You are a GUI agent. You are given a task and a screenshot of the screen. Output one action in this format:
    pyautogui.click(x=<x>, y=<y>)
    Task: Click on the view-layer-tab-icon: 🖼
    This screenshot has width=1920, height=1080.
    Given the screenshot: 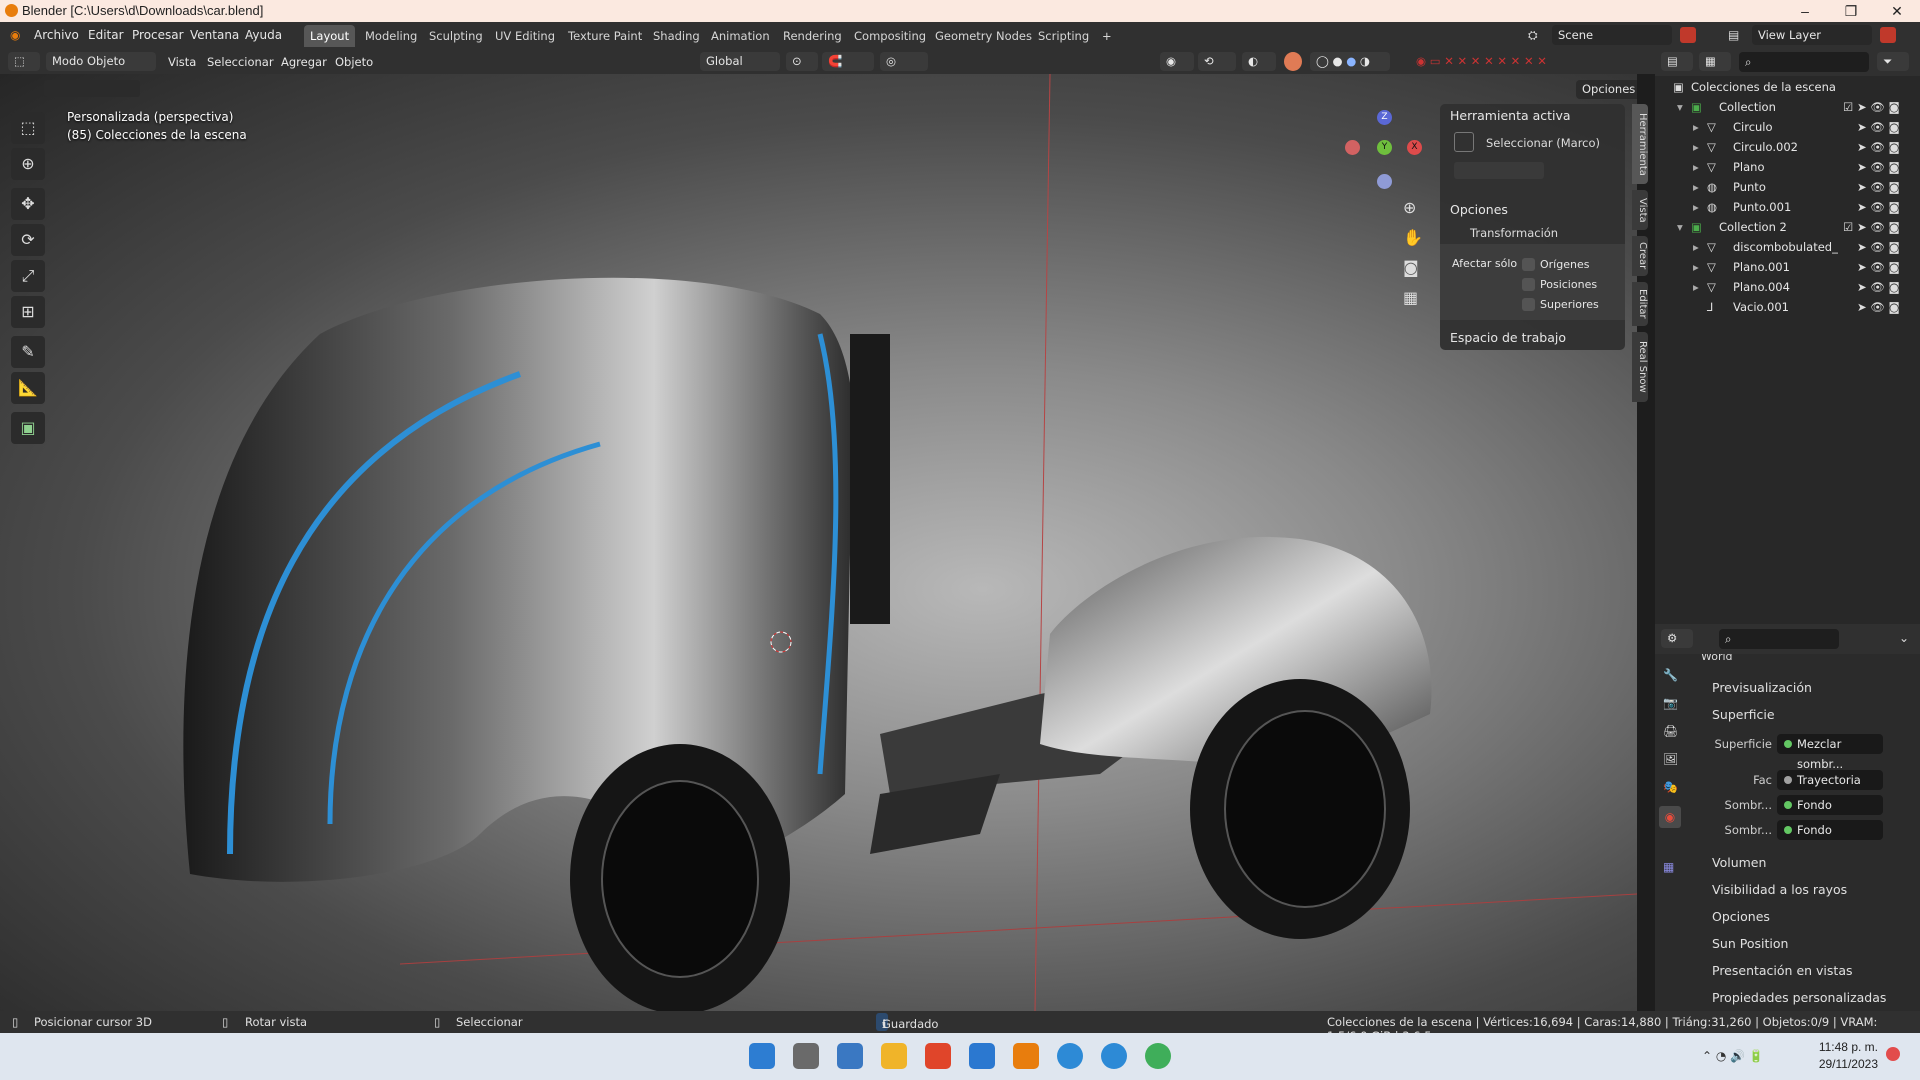 What is the action you would take?
    pyautogui.click(x=1670, y=759)
    